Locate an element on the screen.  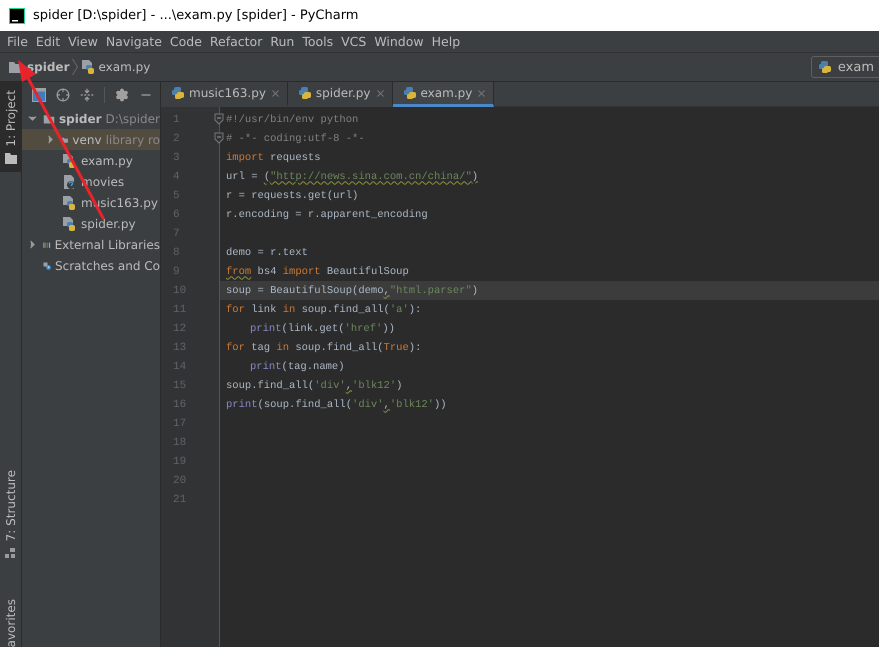
collapse-all-icon is located at coordinates (87, 95).